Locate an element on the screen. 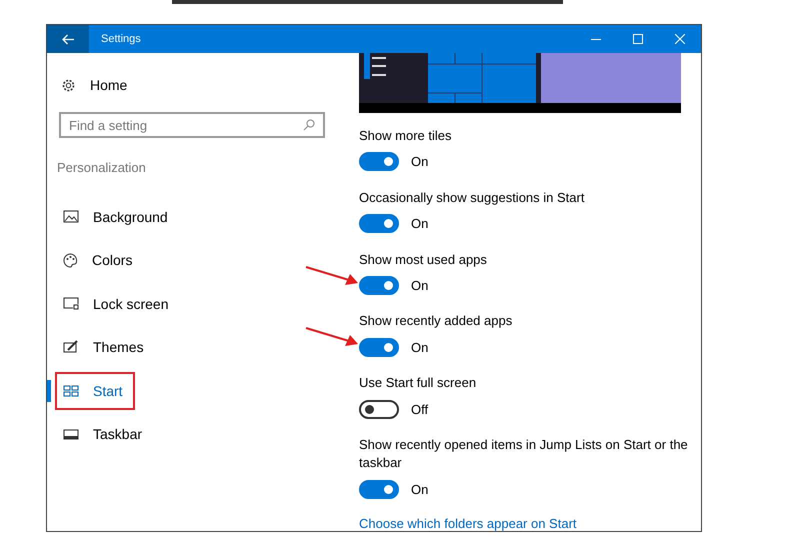  section-heading: Personalization is located at coordinates (102, 168).